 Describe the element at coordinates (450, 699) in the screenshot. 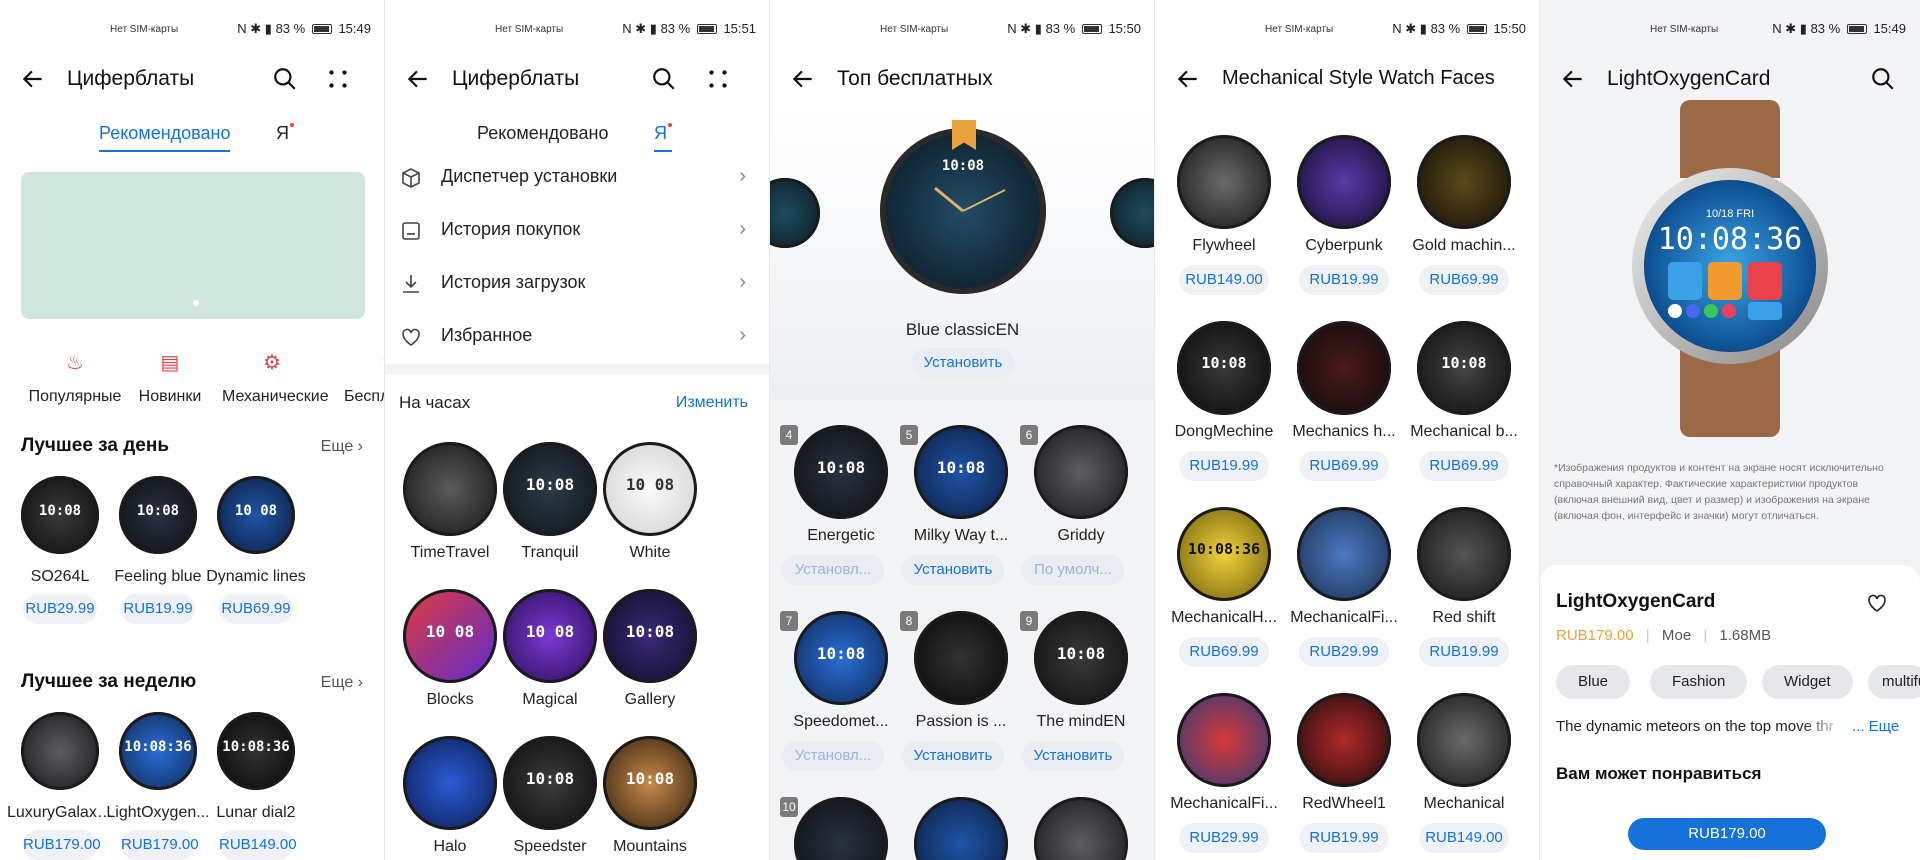

I see `watch-face-name: Blocks` at that location.